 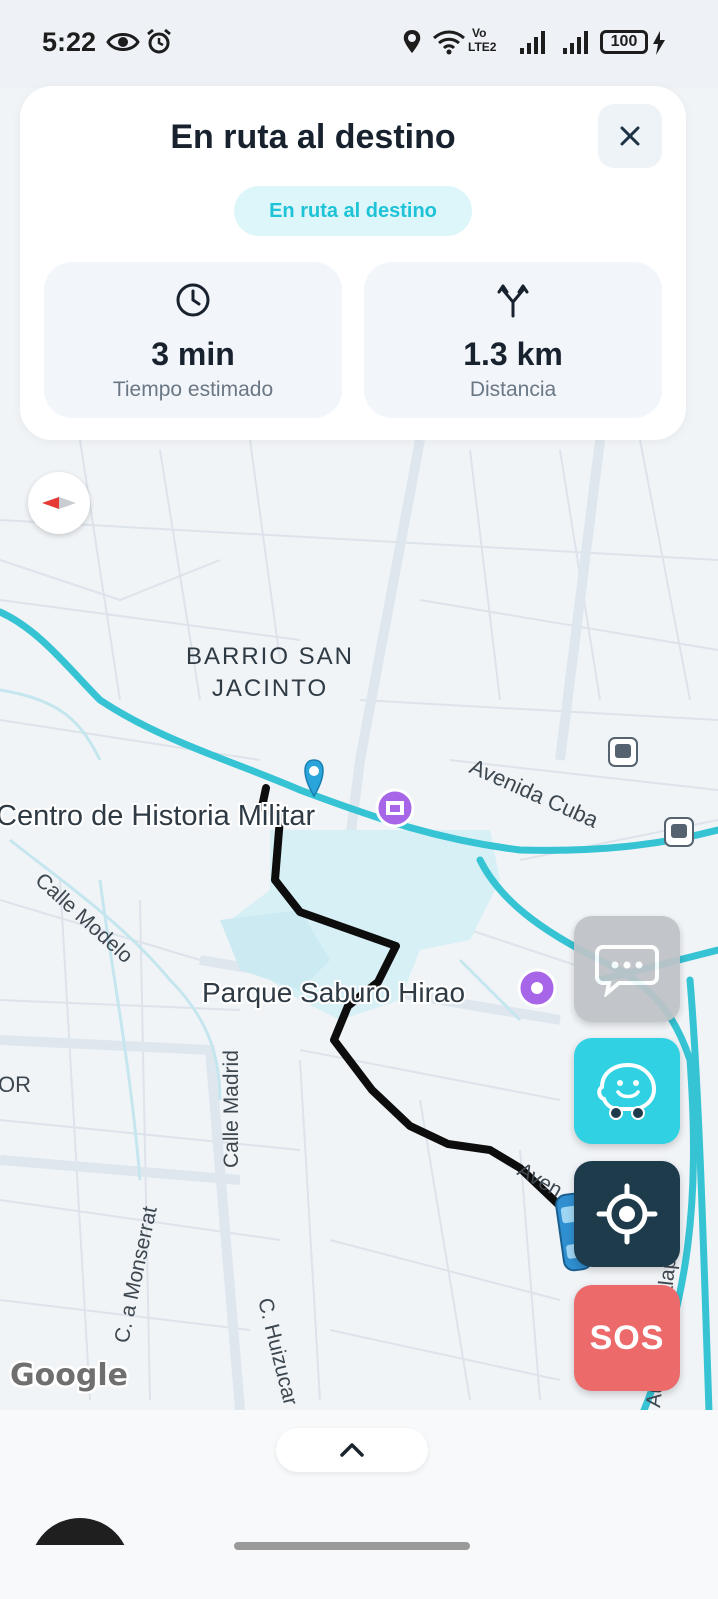 What do you see at coordinates (158, 816) in the screenshot?
I see `label-museum: Centro de Historia Militar` at bounding box center [158, 816].